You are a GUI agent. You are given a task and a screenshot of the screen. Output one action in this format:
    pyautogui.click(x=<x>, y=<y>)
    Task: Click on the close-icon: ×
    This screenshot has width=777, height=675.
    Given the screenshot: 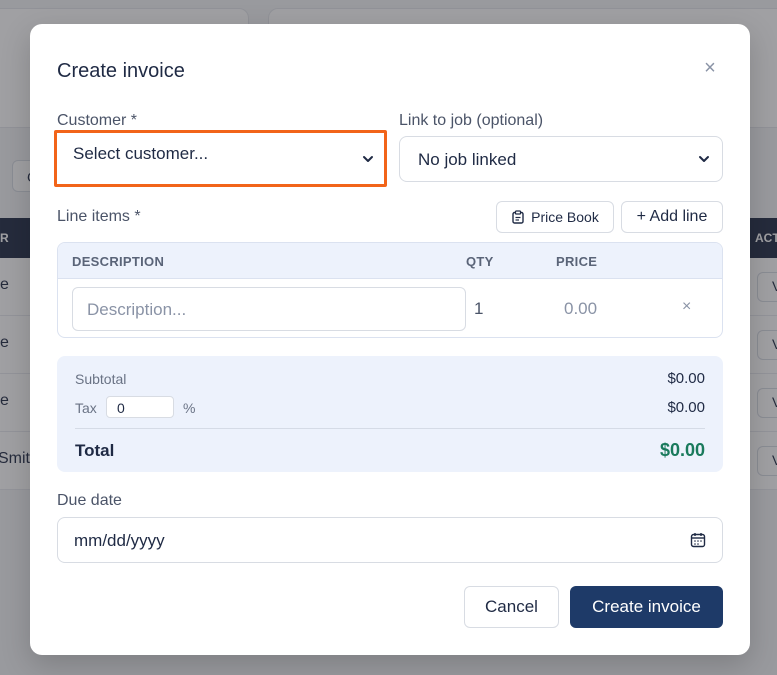 What is the action you would take?
    pyautogui.click(x=710, y=68)
    